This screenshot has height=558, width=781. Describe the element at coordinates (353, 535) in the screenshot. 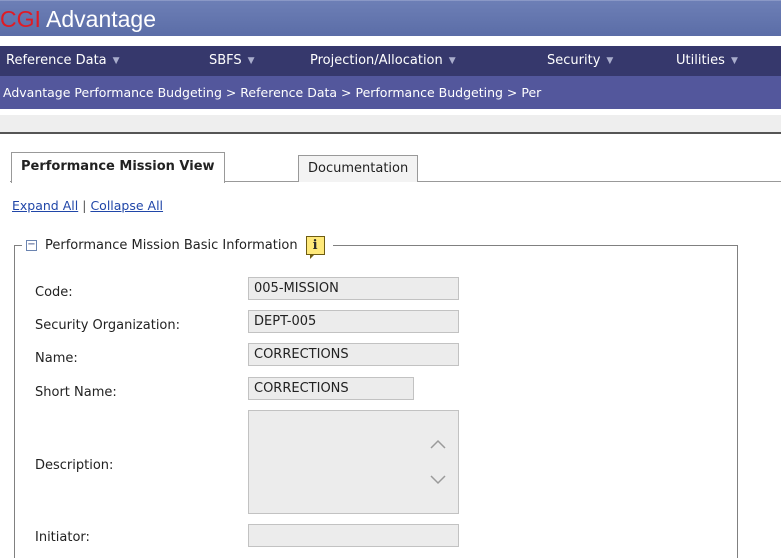

I see `initiator-field` at that location.